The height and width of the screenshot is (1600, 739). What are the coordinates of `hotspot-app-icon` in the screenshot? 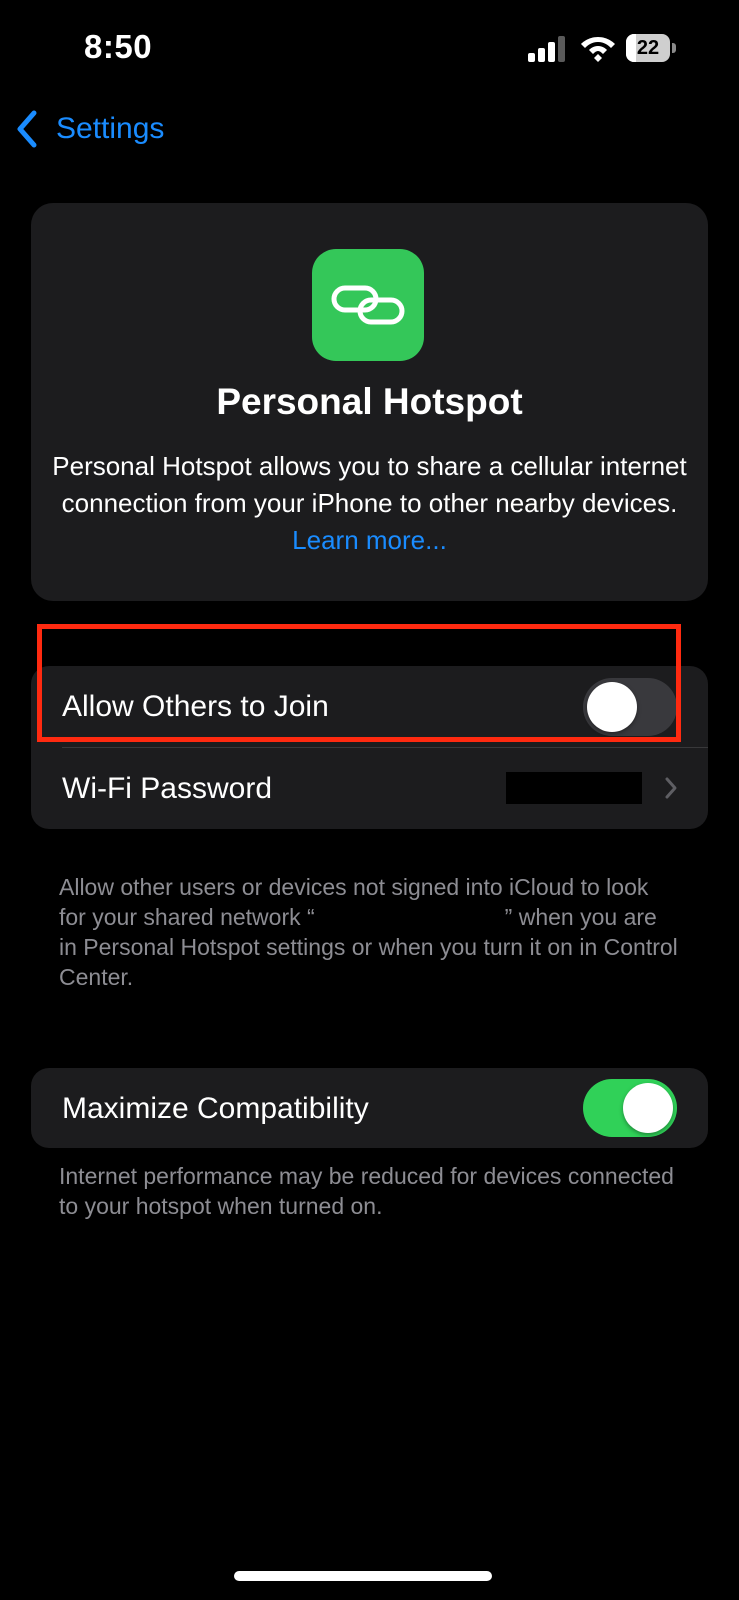 It's located at (368, 305).